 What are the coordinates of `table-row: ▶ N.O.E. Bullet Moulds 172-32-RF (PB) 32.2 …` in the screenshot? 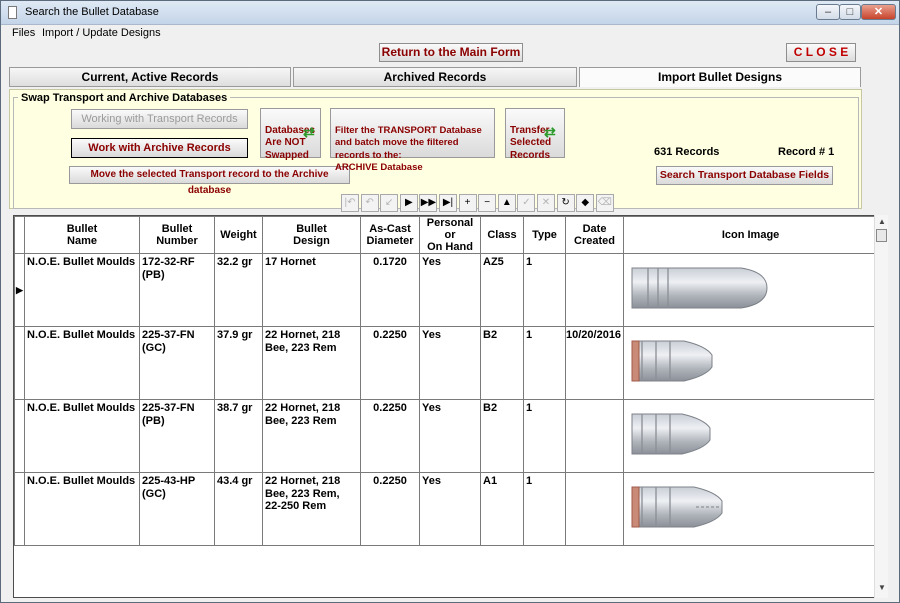 It's located at (446, 290).